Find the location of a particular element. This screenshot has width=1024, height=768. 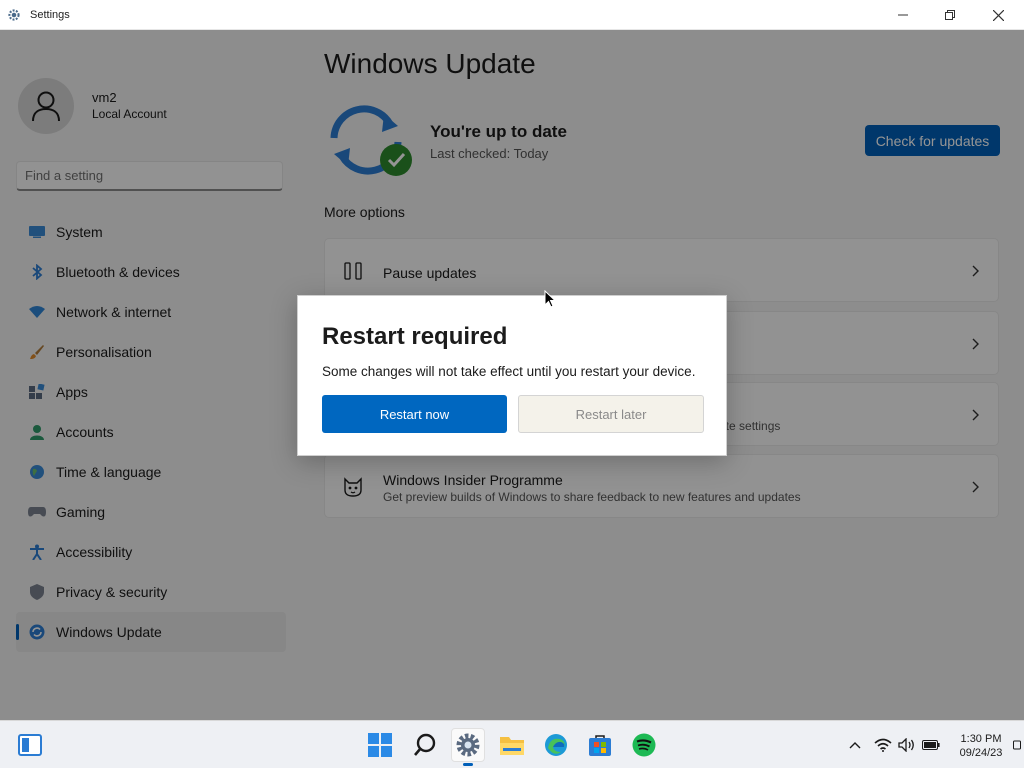

taskbar: 1:30 PM 09/24/23 is located at coordinates (512, 744).